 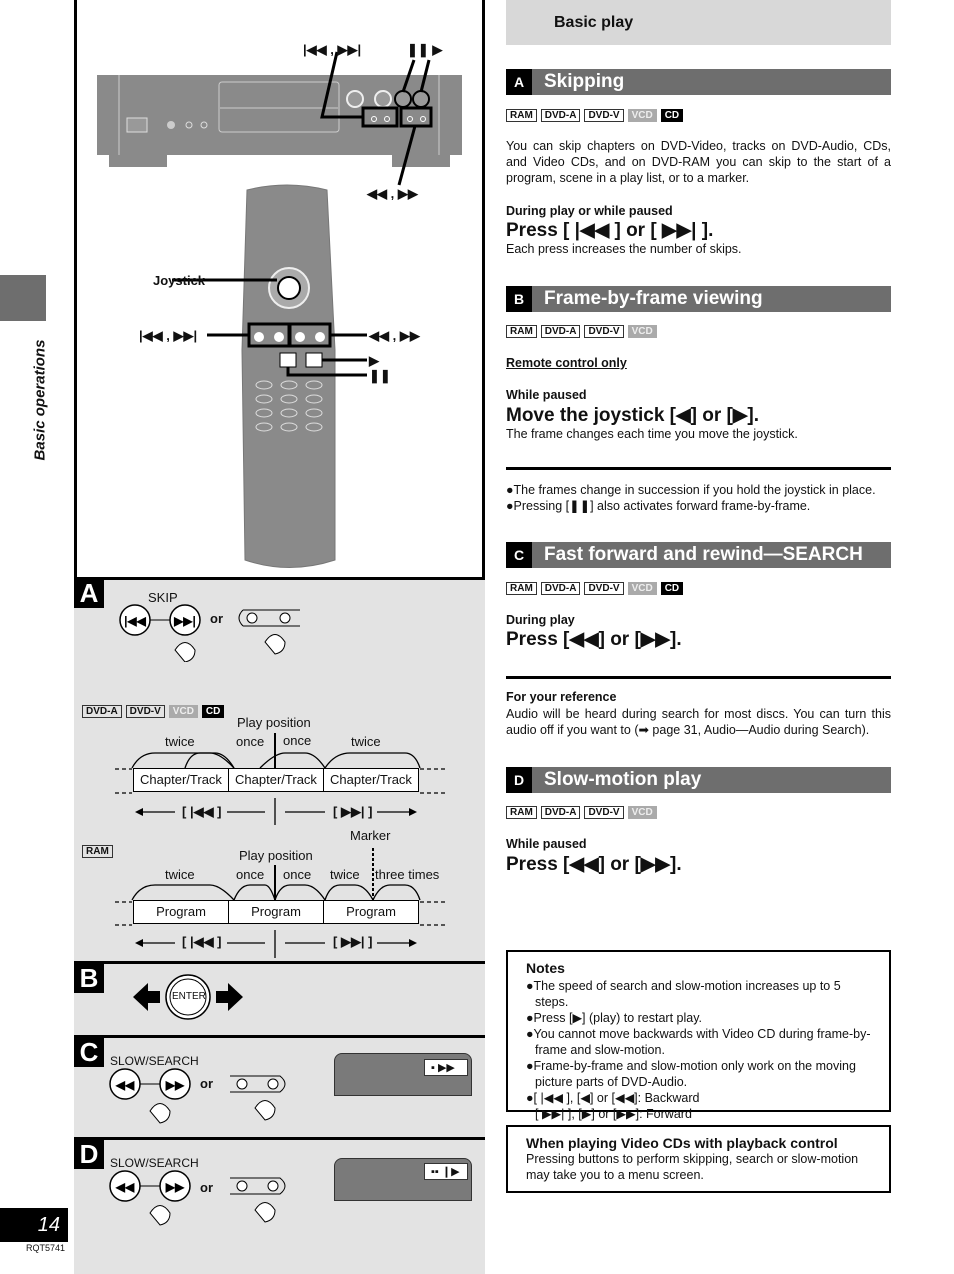 I want to click on remote-only-note: Remote control only, so click(x=566, y=363).